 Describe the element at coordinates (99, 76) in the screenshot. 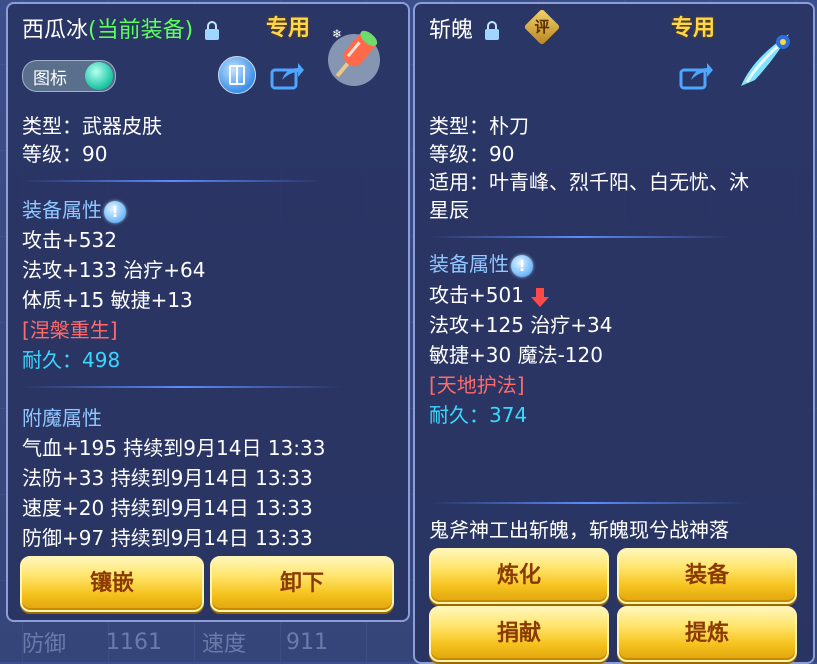

I see `toggle-knob` at that location.